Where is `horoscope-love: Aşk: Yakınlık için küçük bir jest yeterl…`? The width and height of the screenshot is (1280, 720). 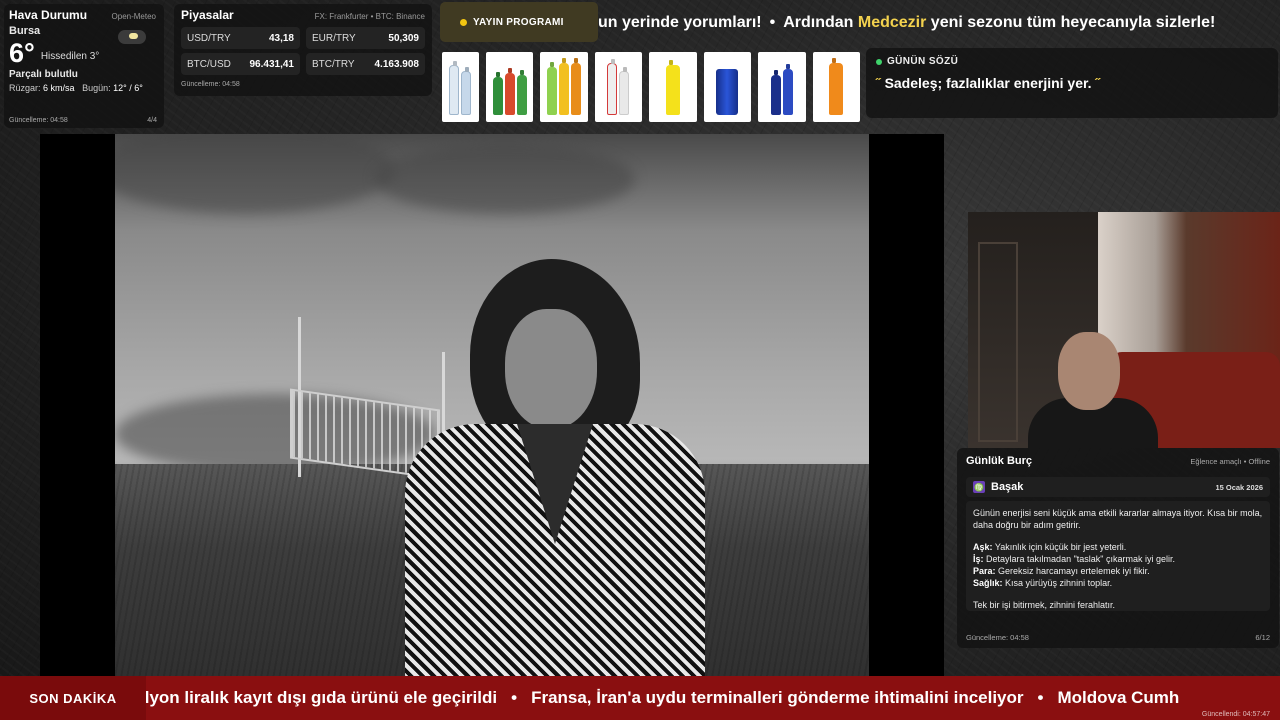
horoscope-love: Aşk: Yakınlık için küçük bir jest yeterl… is located at coordinates (1050, 547).